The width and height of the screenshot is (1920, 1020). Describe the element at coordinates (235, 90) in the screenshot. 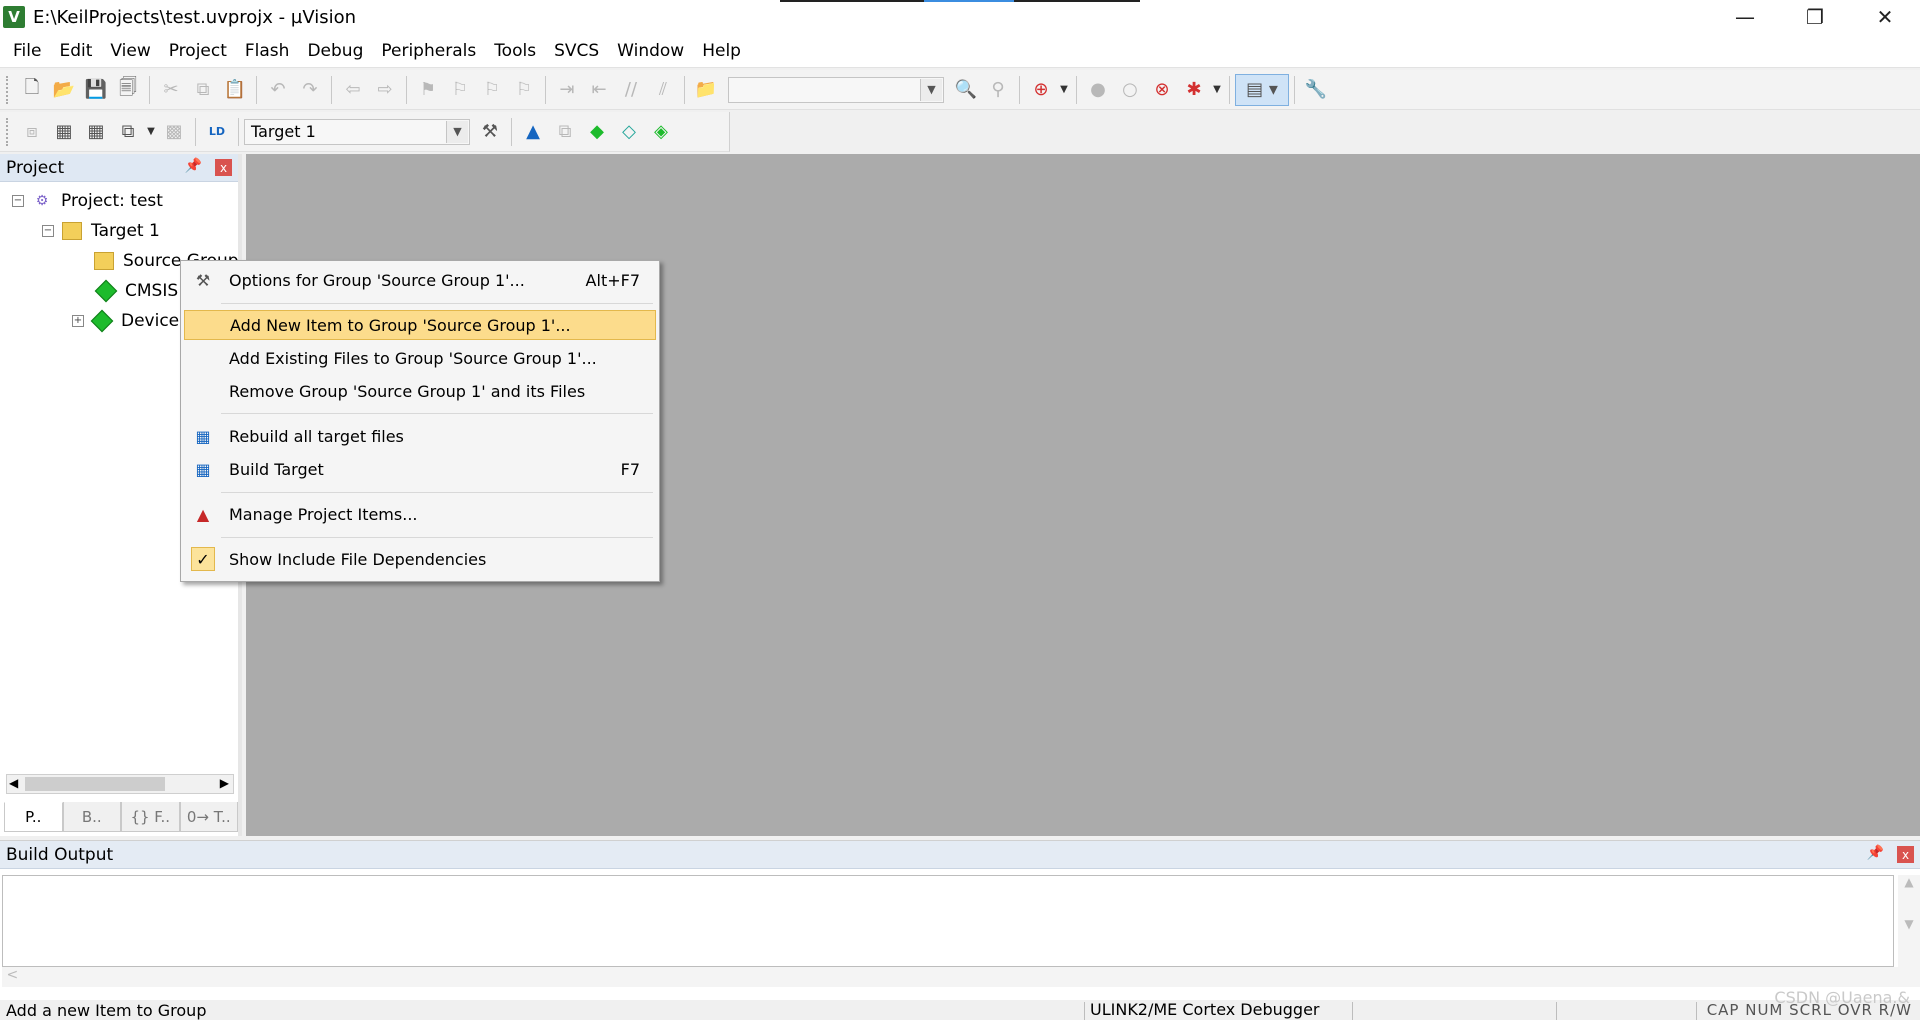

I see `paste-icon: 📋` at that location.